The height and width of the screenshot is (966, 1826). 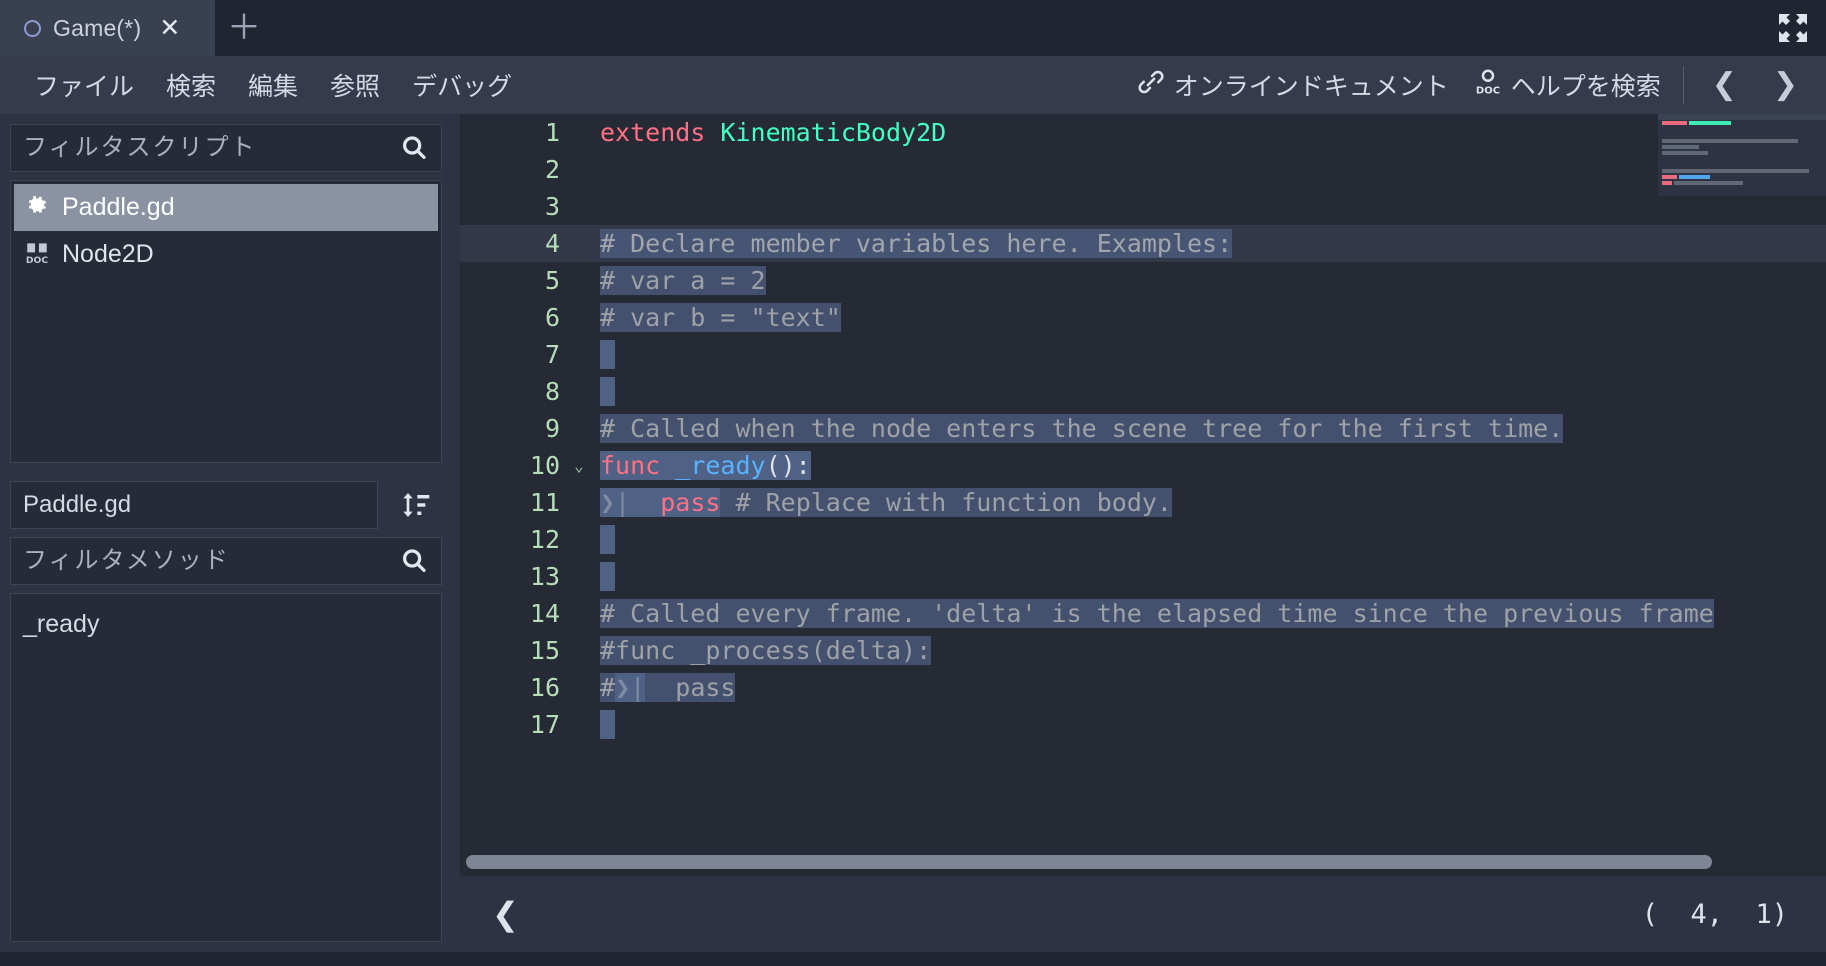 What do you see at coordinates (683, 280) in the screenshot?
I see `code-token: # var a = 2` at bounding box center [683, 280].